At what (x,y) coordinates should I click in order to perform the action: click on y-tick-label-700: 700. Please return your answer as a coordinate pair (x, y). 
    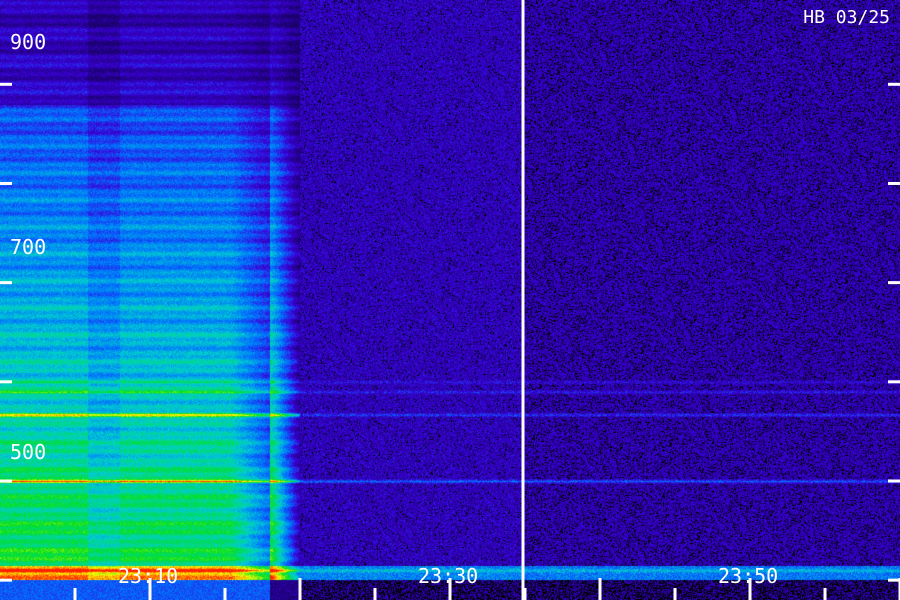
    Looking at the image, I should click on (28, 247).